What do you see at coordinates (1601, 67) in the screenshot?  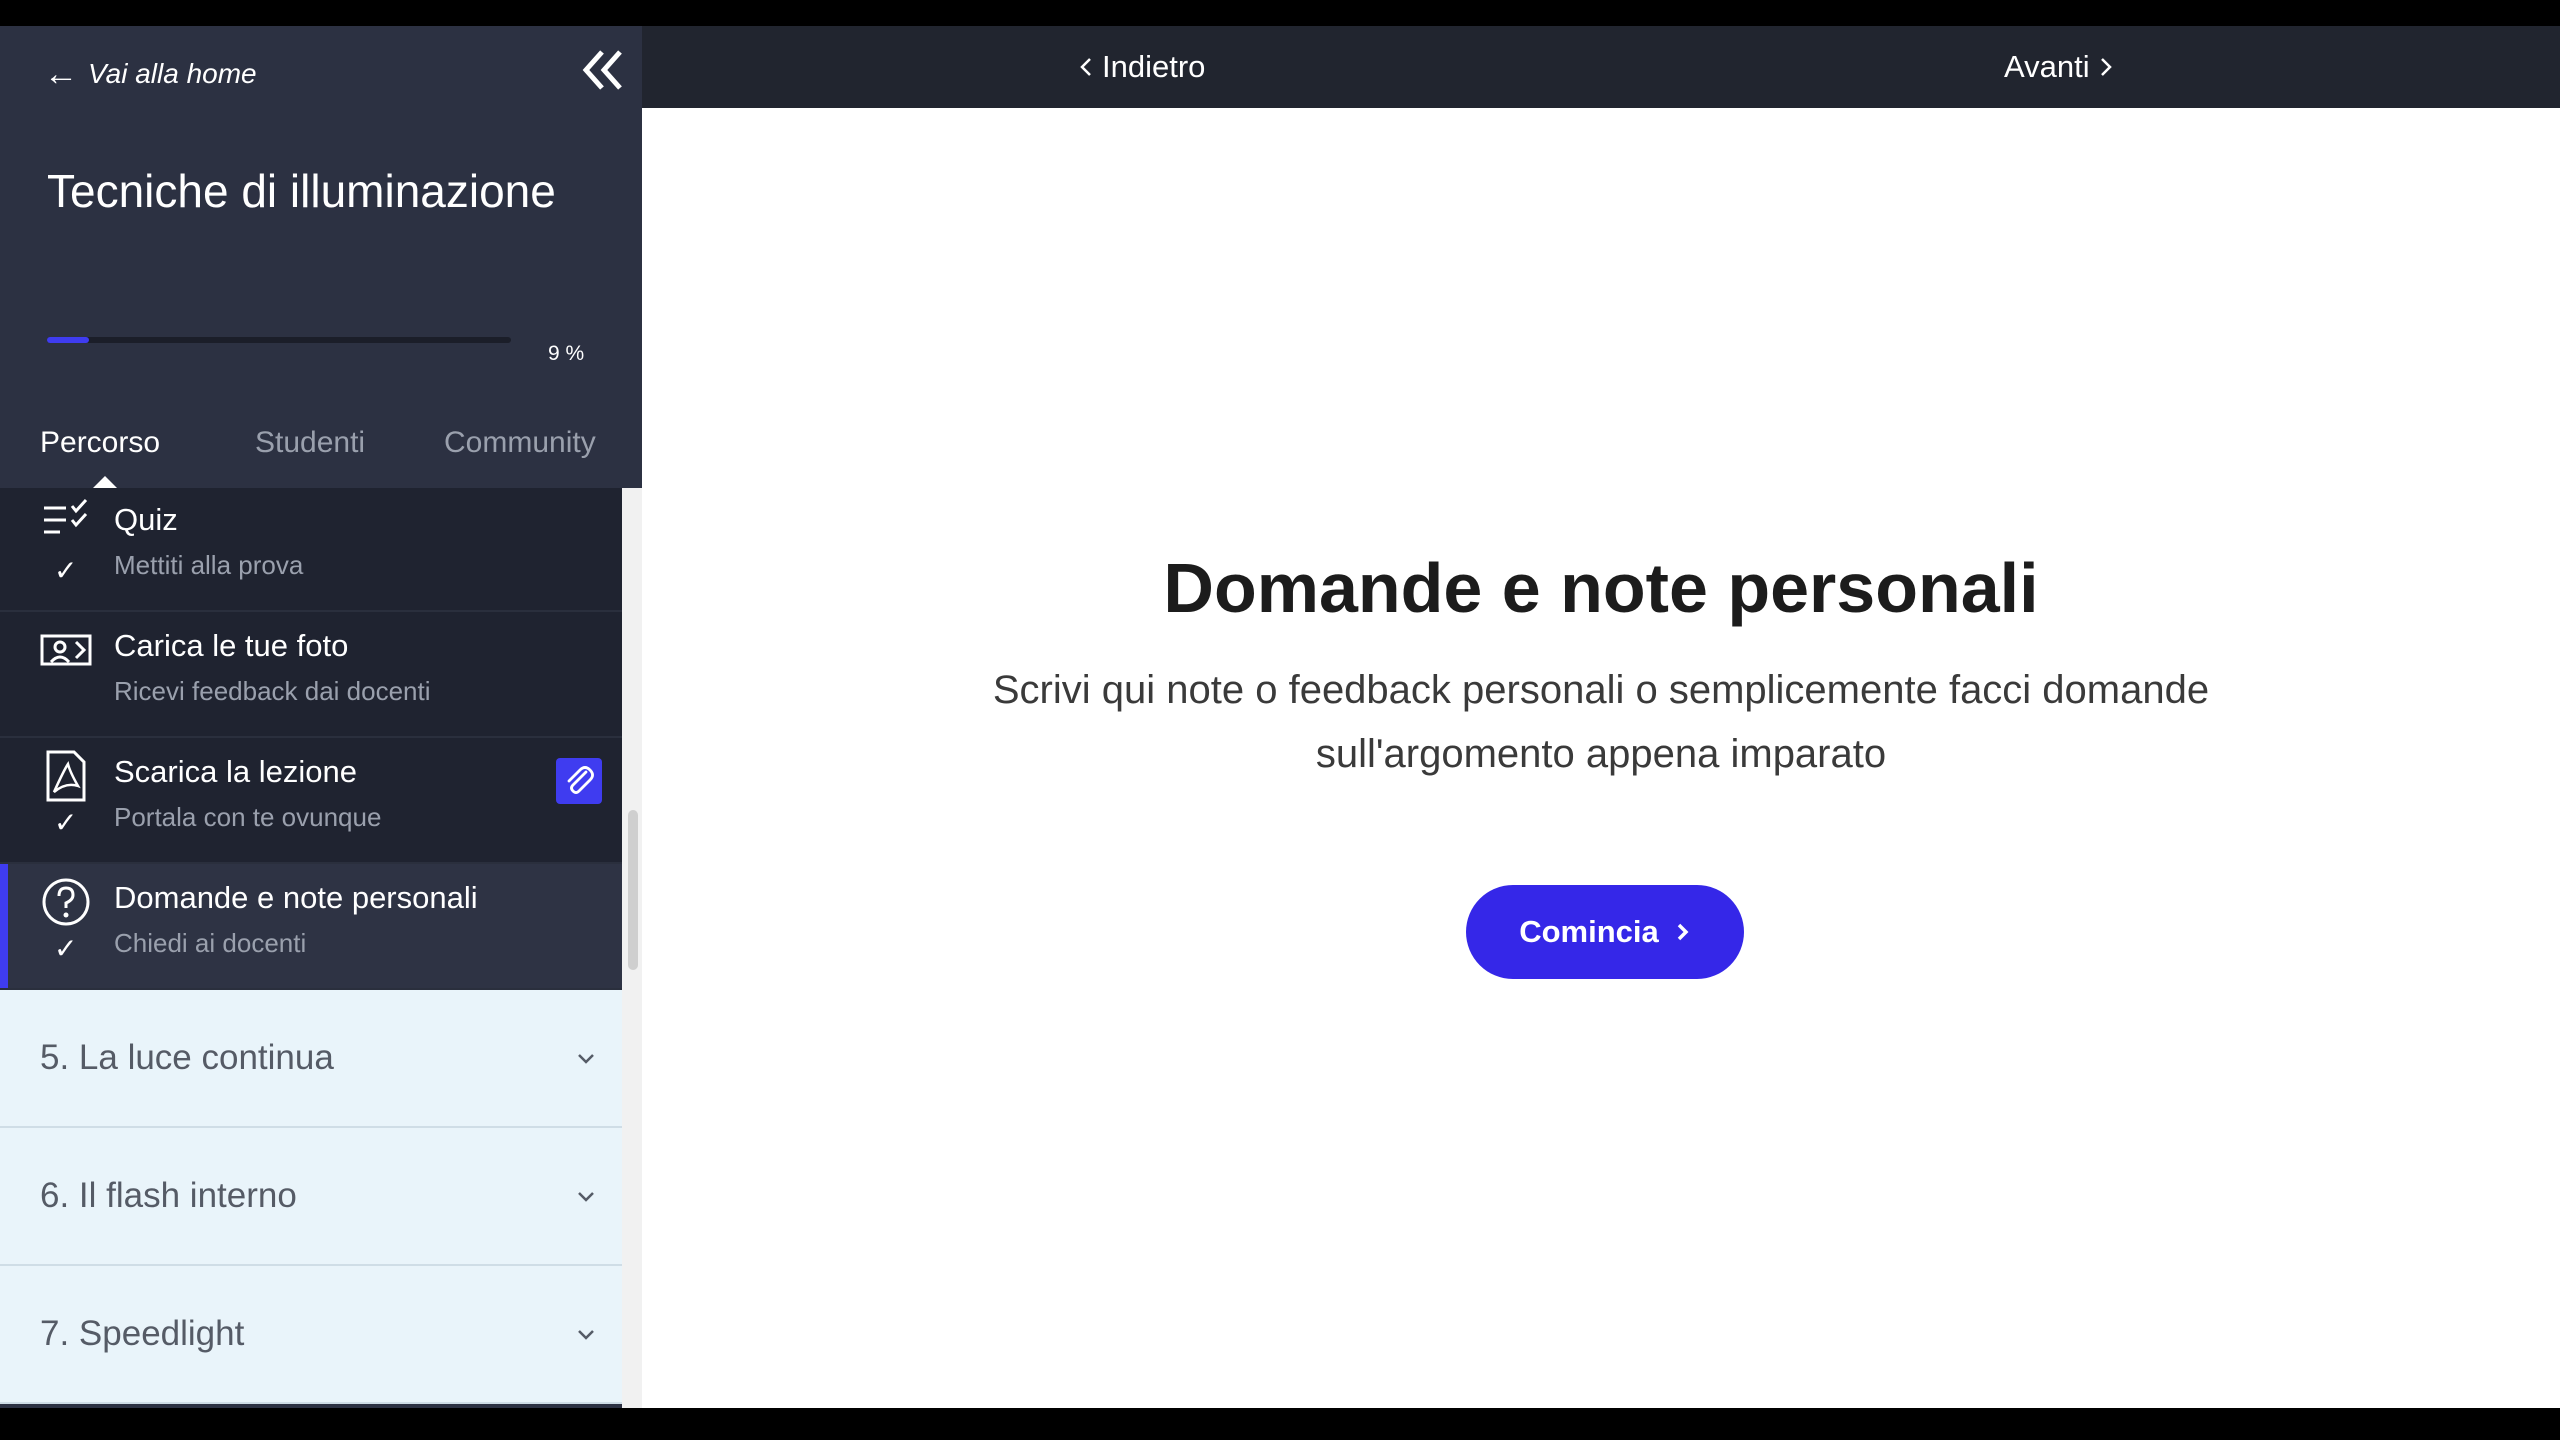 I see `lesson-nav-bar: Indietro Avanti` at bounding box center [1601, 67].